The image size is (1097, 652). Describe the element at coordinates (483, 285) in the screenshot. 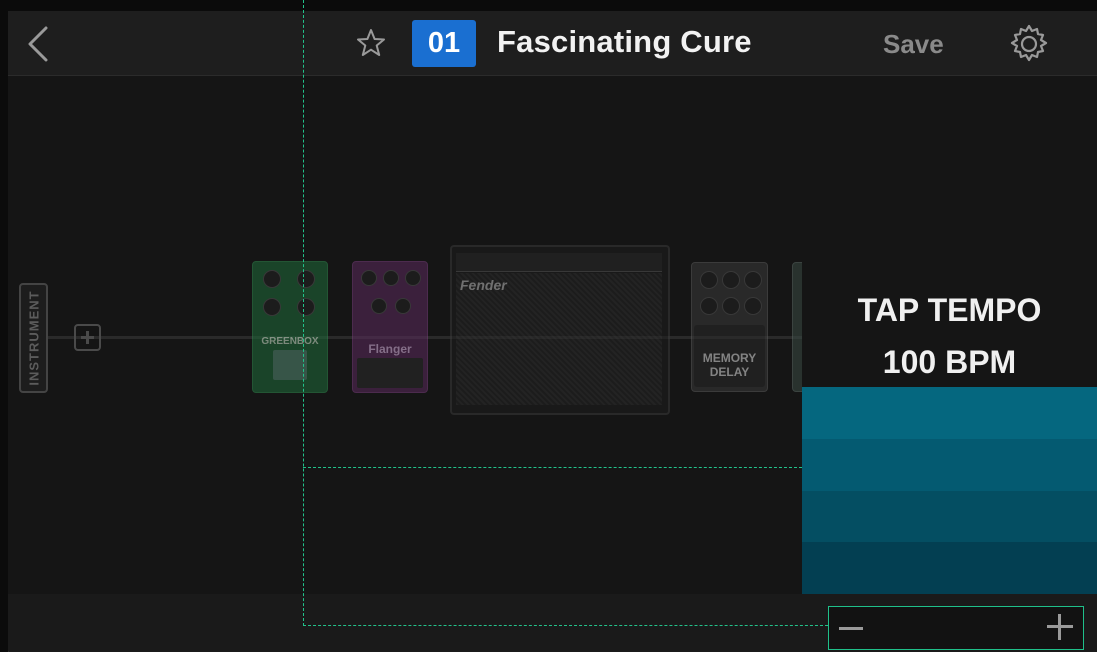

I see `fender-label: Fender` at that location.